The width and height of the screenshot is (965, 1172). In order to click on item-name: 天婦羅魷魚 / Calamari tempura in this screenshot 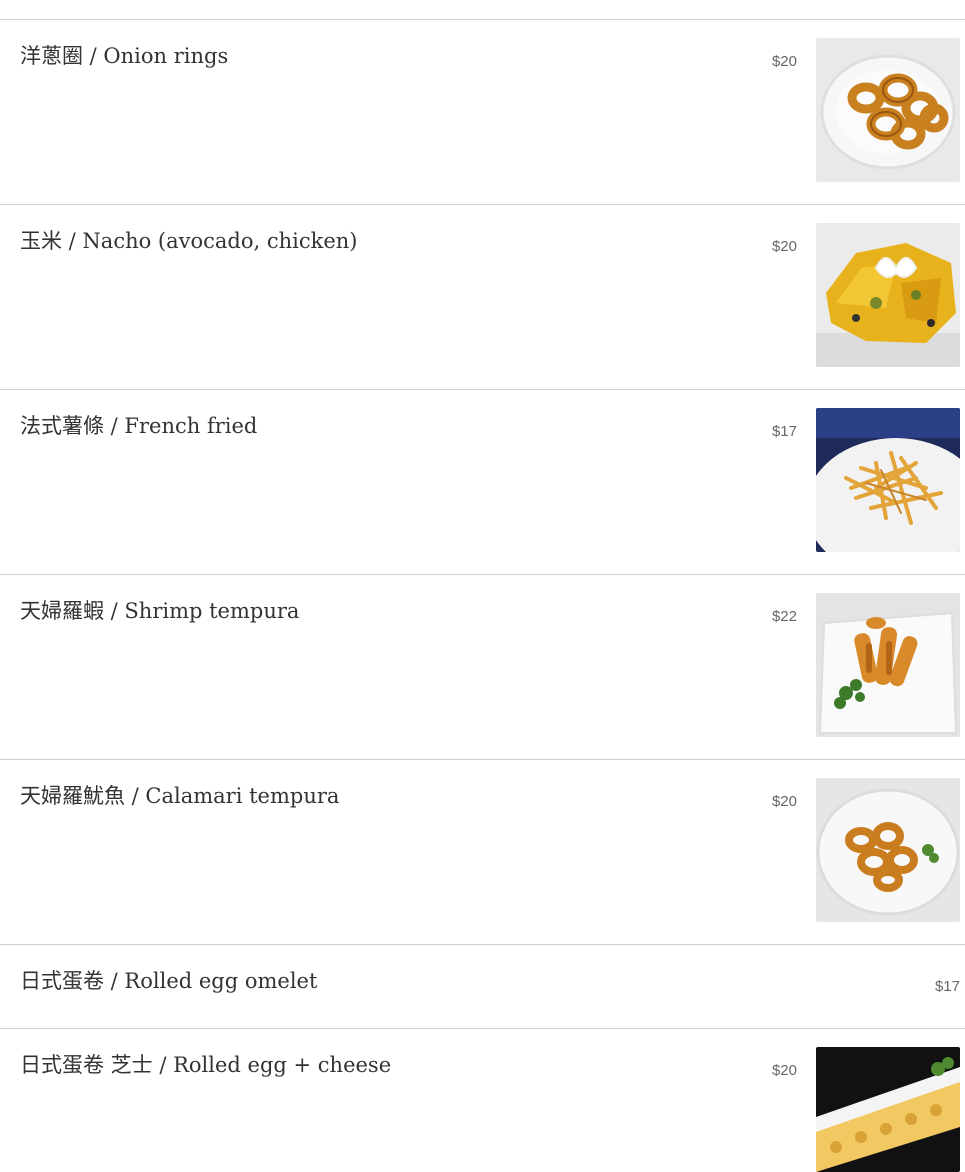, I will do `click(180, 796)`.